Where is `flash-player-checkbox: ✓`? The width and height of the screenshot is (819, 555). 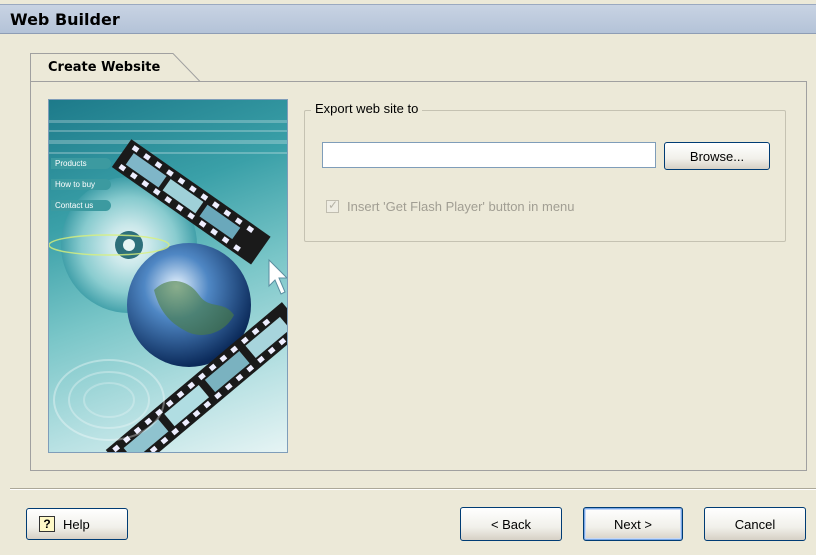
flash-player-checkbox: ✓ is located at coordinates (332, 205).